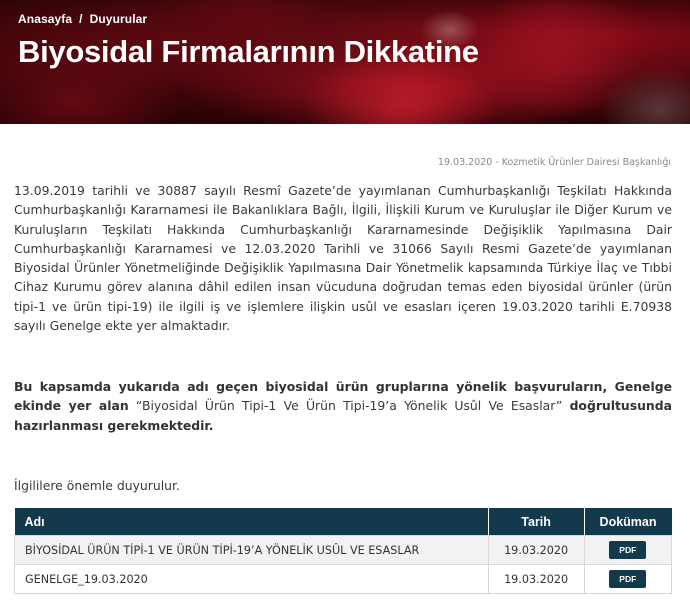 Image resolution: width=690 pixels, height=612 pixels. Describe the element at coordinates (119, 19) in the screenshot. I see `breadcrumb-current-link: Duyurular` at that location.